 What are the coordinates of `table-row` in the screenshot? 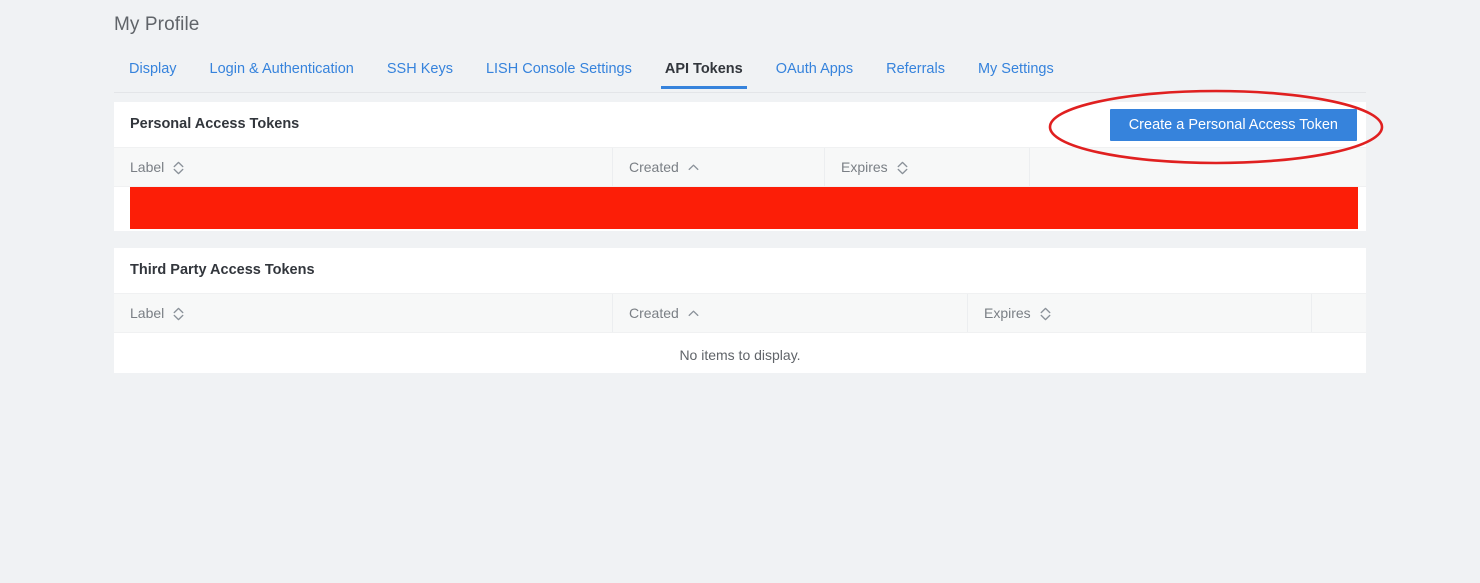 It's located at (740, 209).